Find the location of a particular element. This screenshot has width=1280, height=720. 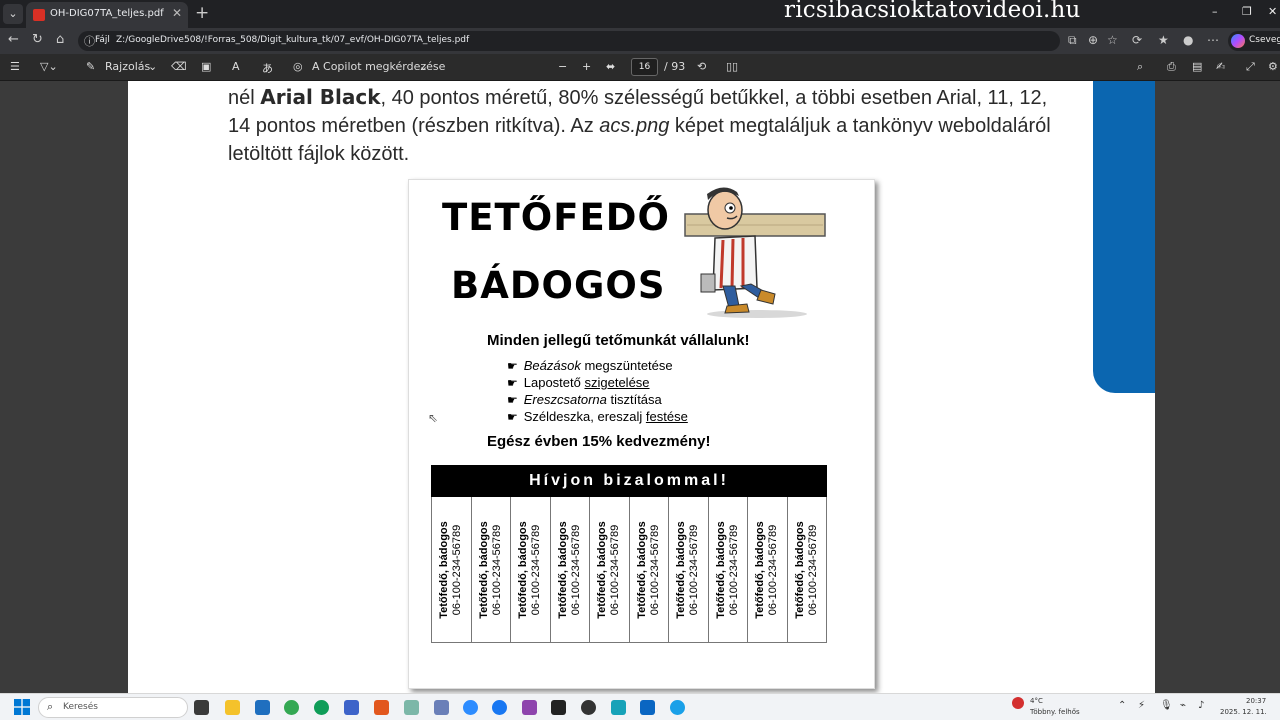

edge-dev-icon is located at coordinates (321, 707).